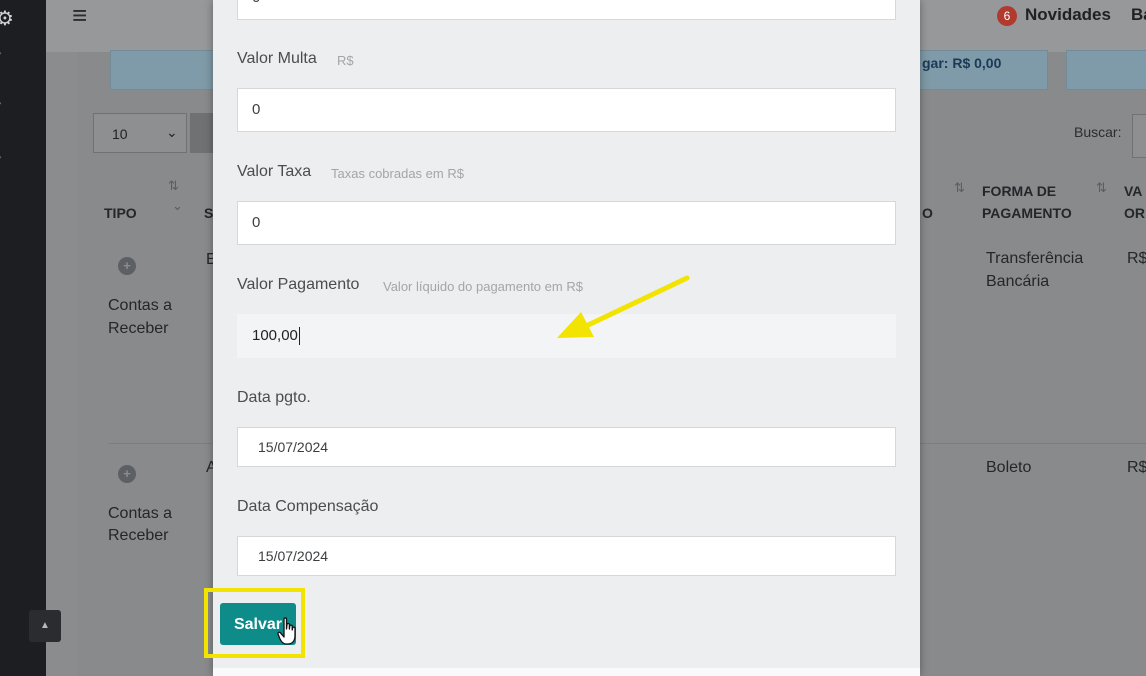 The height and width of the screenshot is (676, 1146). I want to click on cell-forma-line1: Transferência, so click(1035, 258).